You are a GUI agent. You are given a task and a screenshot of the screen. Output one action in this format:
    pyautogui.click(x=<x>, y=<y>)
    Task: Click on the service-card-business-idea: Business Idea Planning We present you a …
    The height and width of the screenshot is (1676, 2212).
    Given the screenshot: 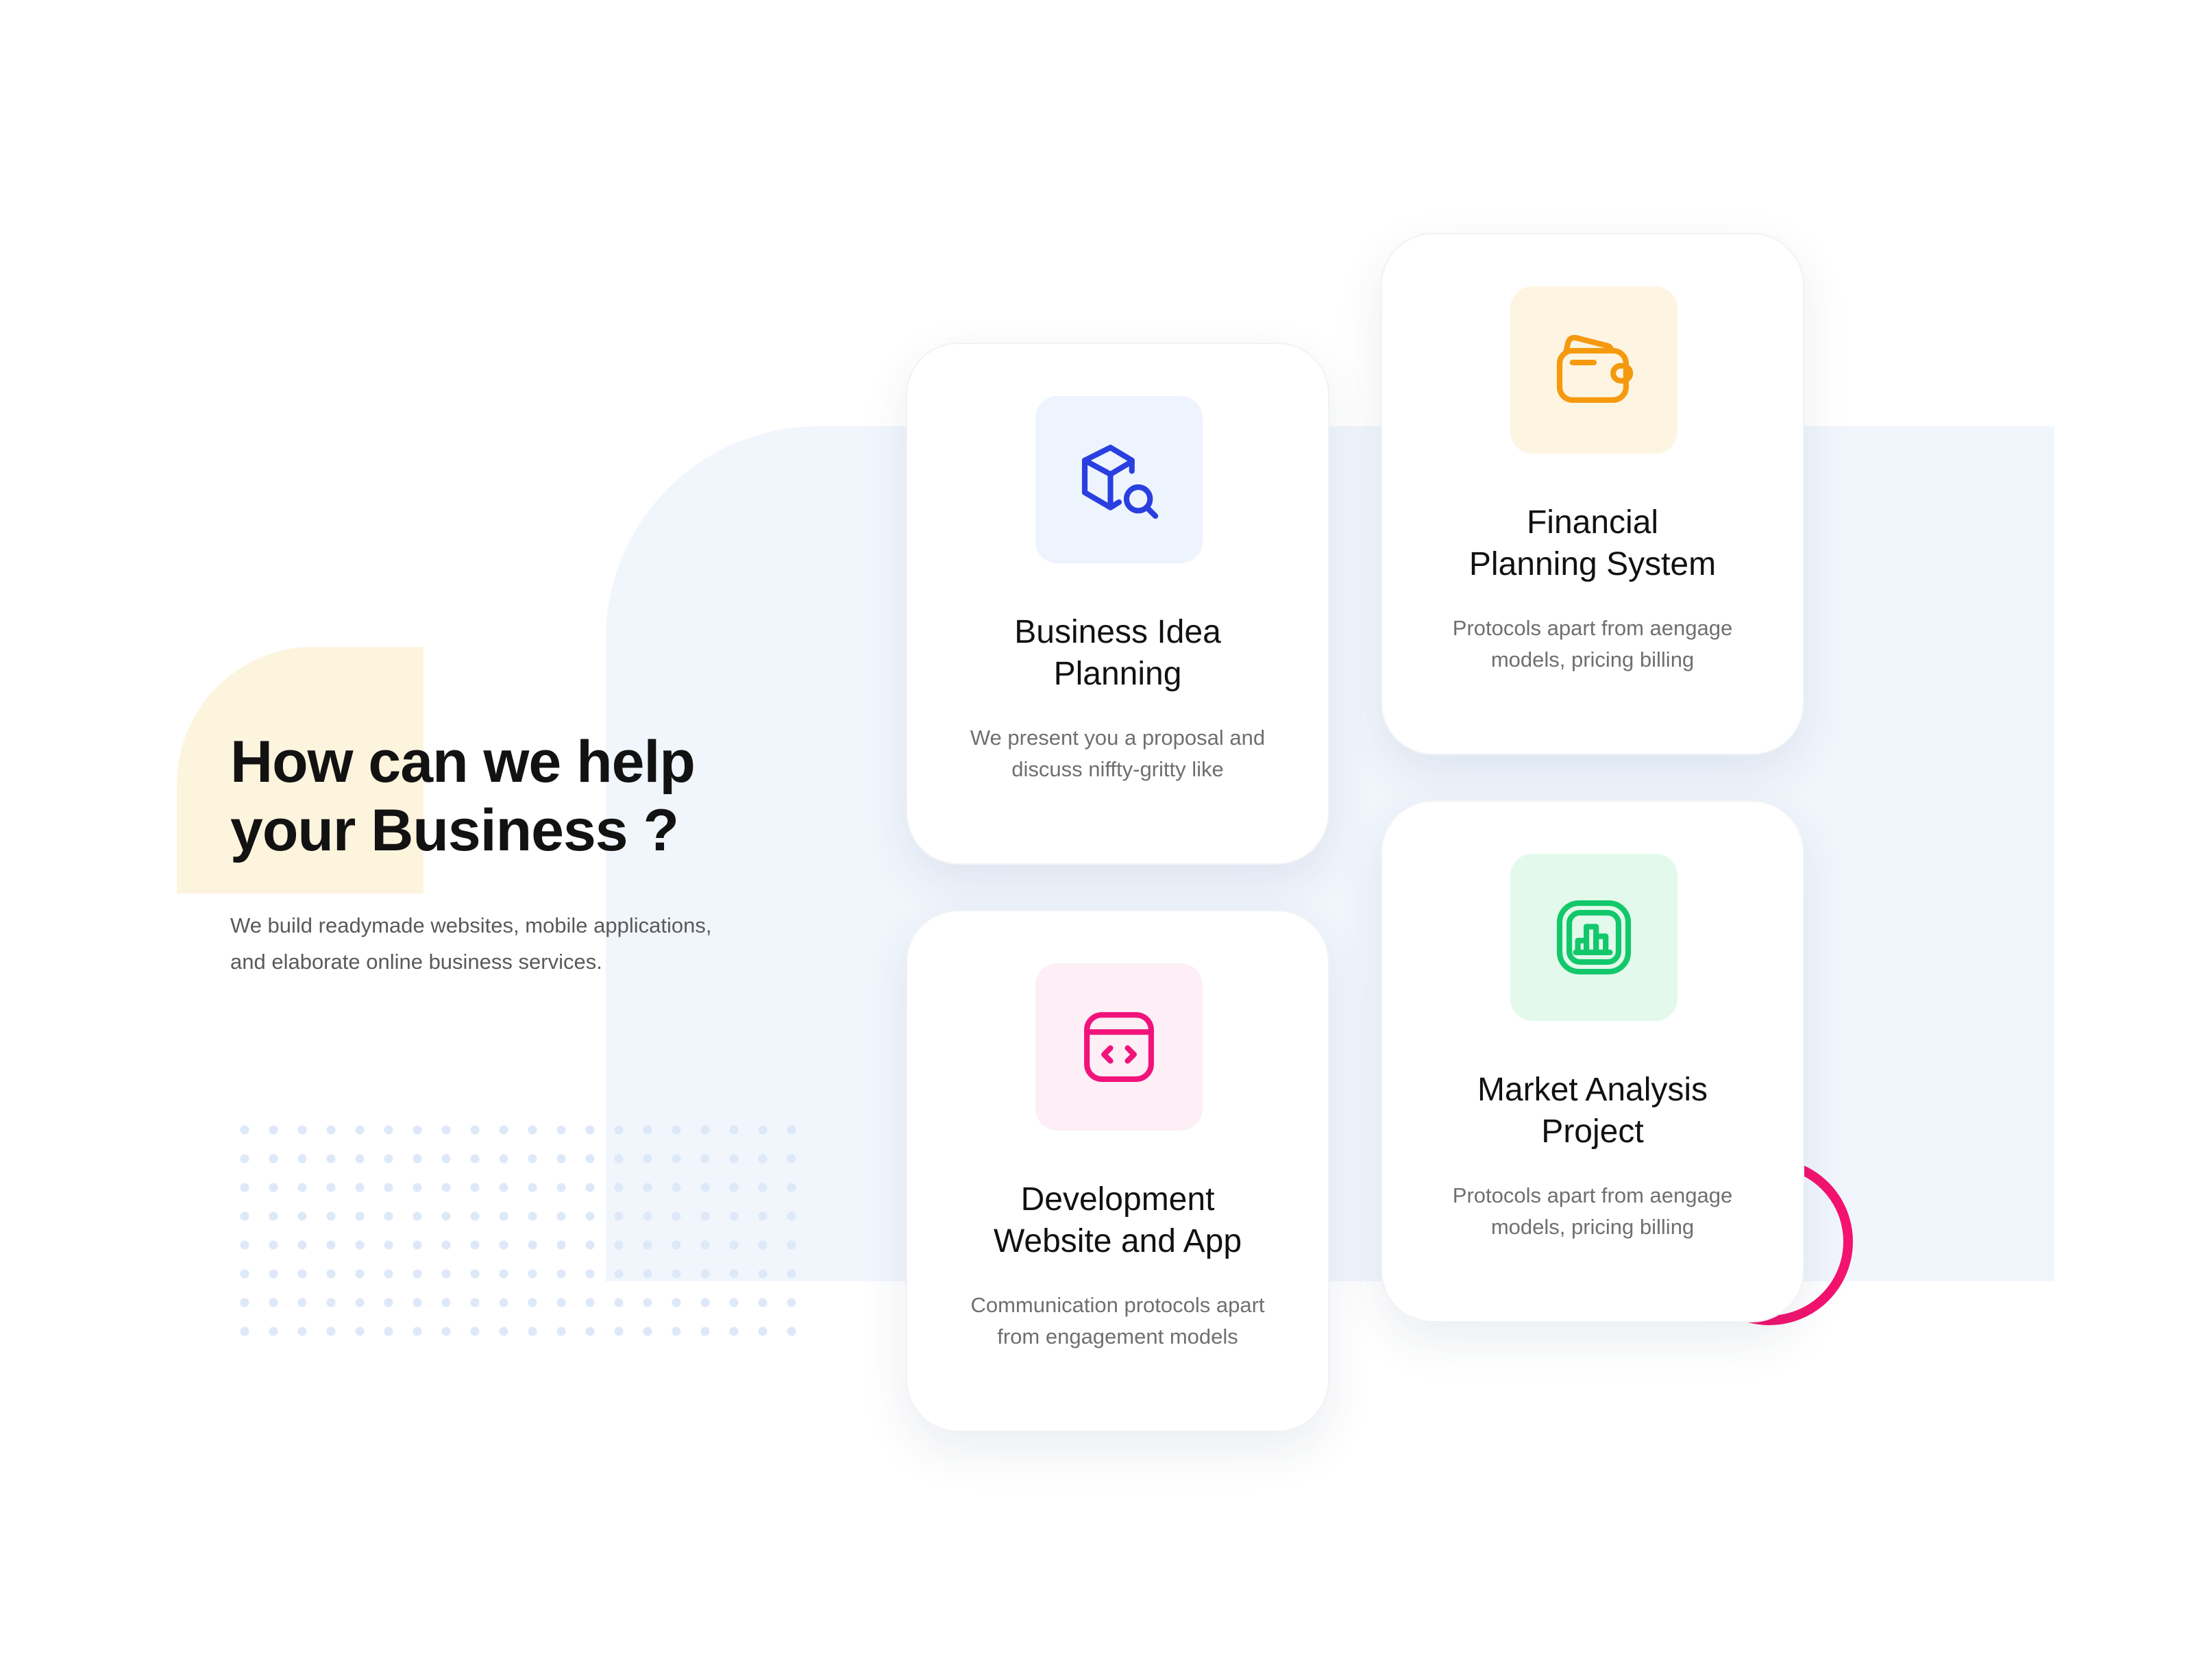 What is the action you would take?
    pyautogui.click(x=1118, y=604)
    